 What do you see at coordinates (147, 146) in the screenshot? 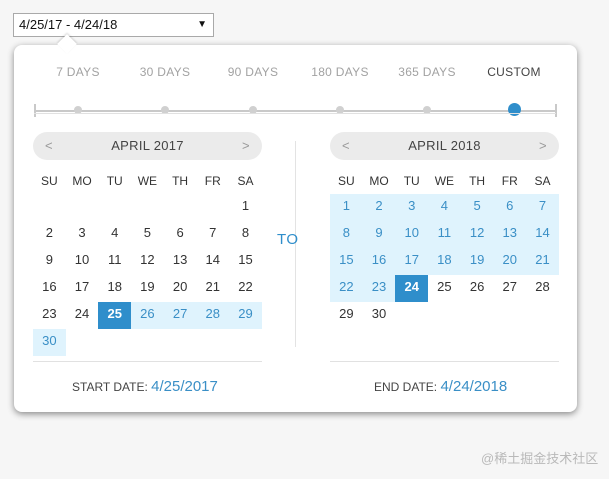
I see `calendar-header: < APRIL 2017 >` at bounding box center [147, 146].